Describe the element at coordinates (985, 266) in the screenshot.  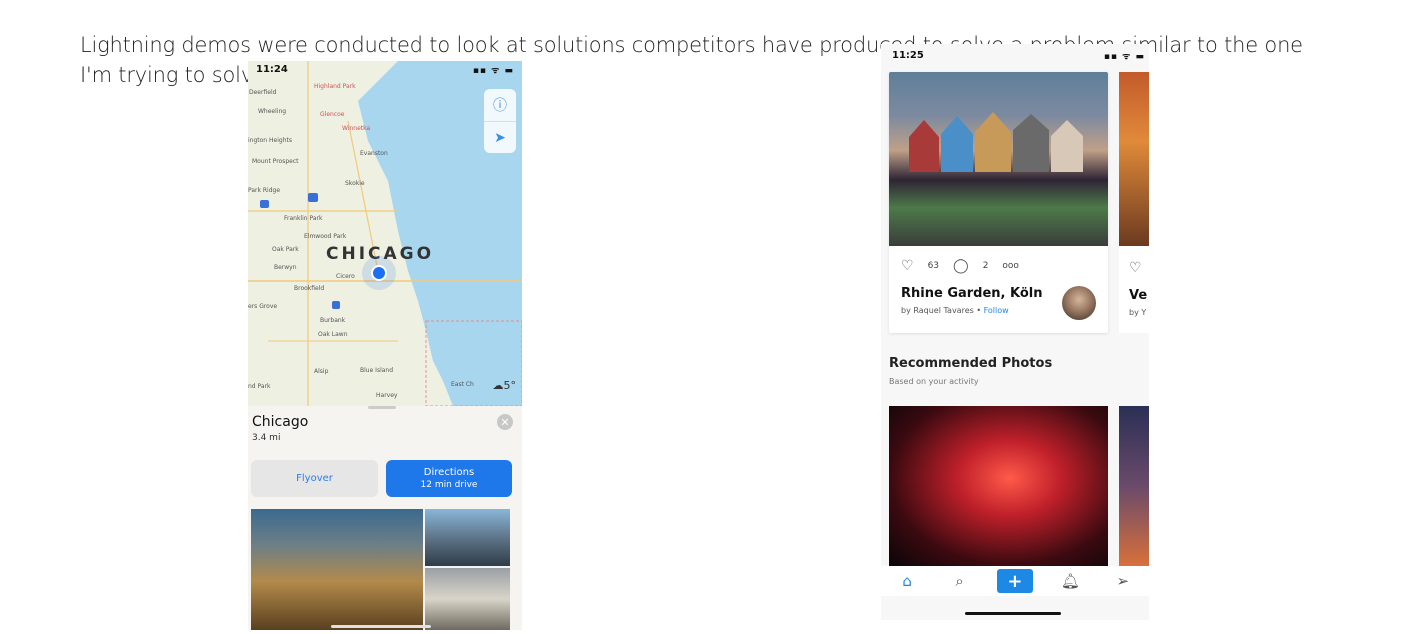
I see `comment-count: 2` at that location.